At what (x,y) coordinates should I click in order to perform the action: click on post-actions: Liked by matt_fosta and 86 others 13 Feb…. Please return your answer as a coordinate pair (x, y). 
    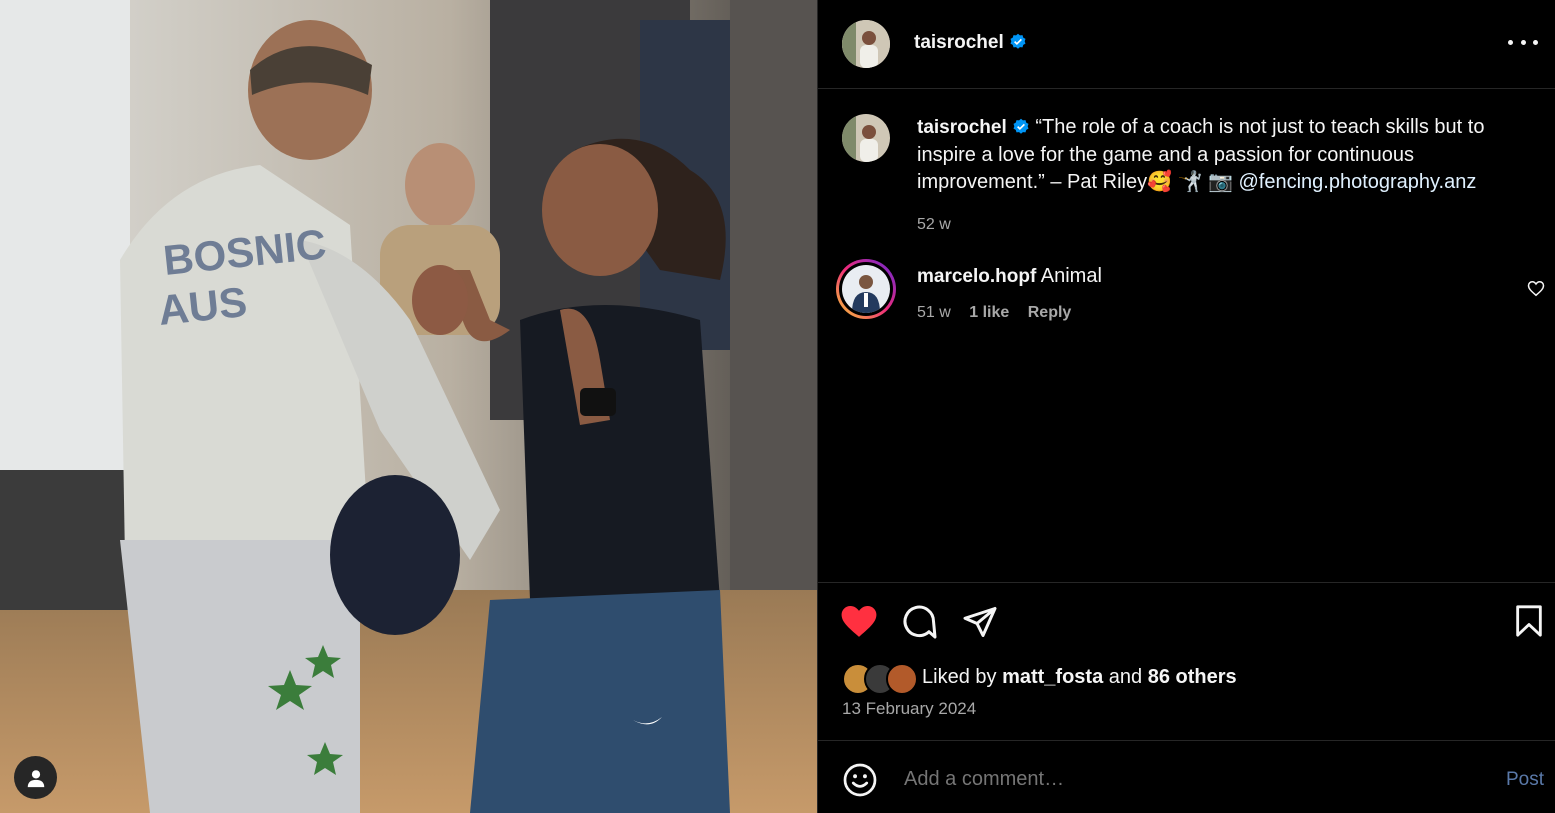
    Looking at the image, I should click on (1186, 661).